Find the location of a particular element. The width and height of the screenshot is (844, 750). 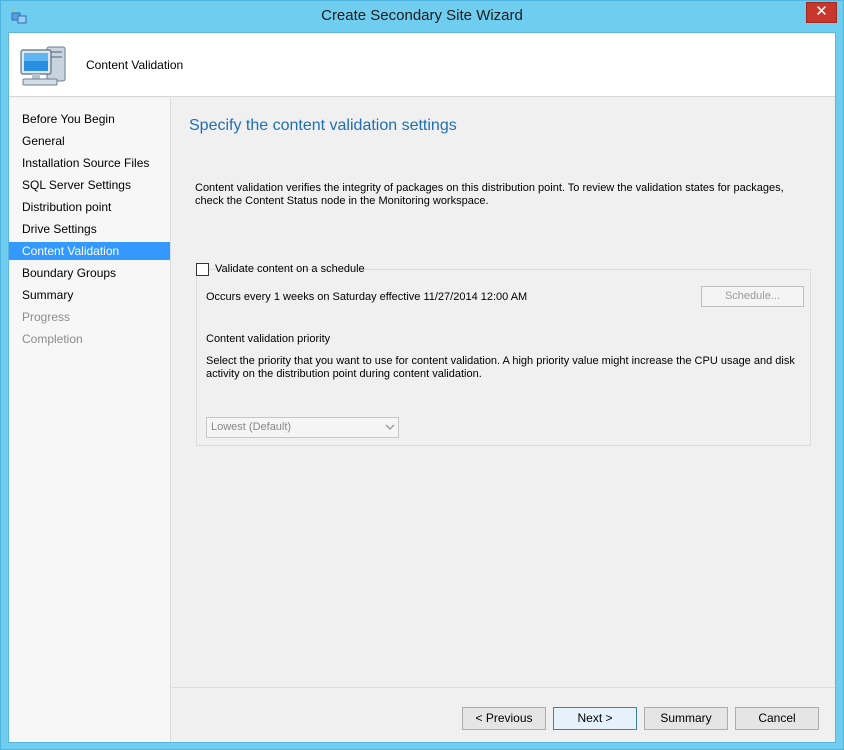

validate-schedule-checkbox-row: Validate content on a schedule is located at coordinates (280, 270).